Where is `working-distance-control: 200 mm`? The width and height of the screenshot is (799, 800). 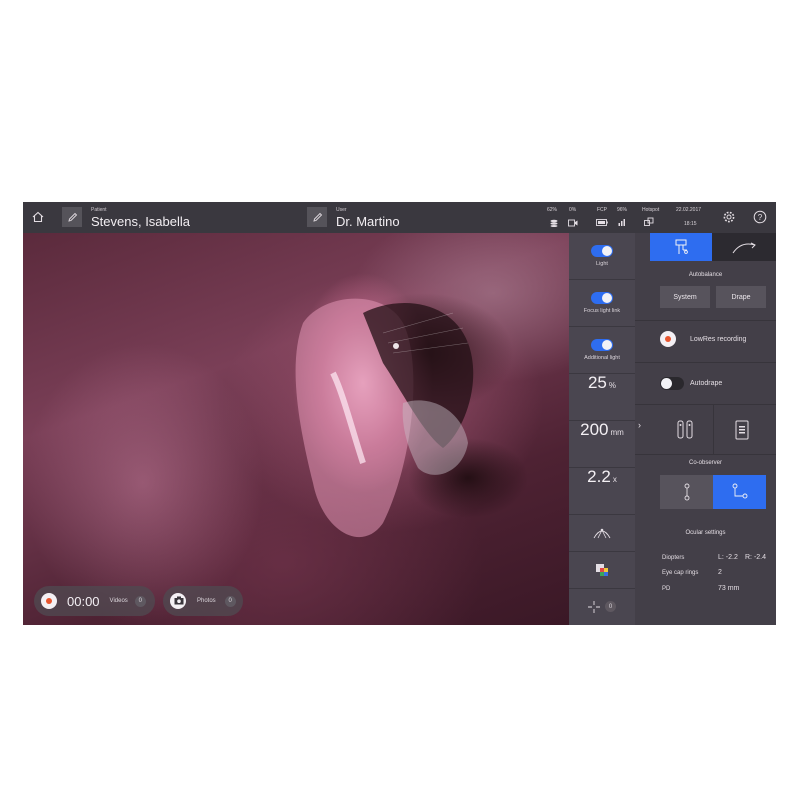 working-distance-control: 200 mm is located at coordinates (602, 444).